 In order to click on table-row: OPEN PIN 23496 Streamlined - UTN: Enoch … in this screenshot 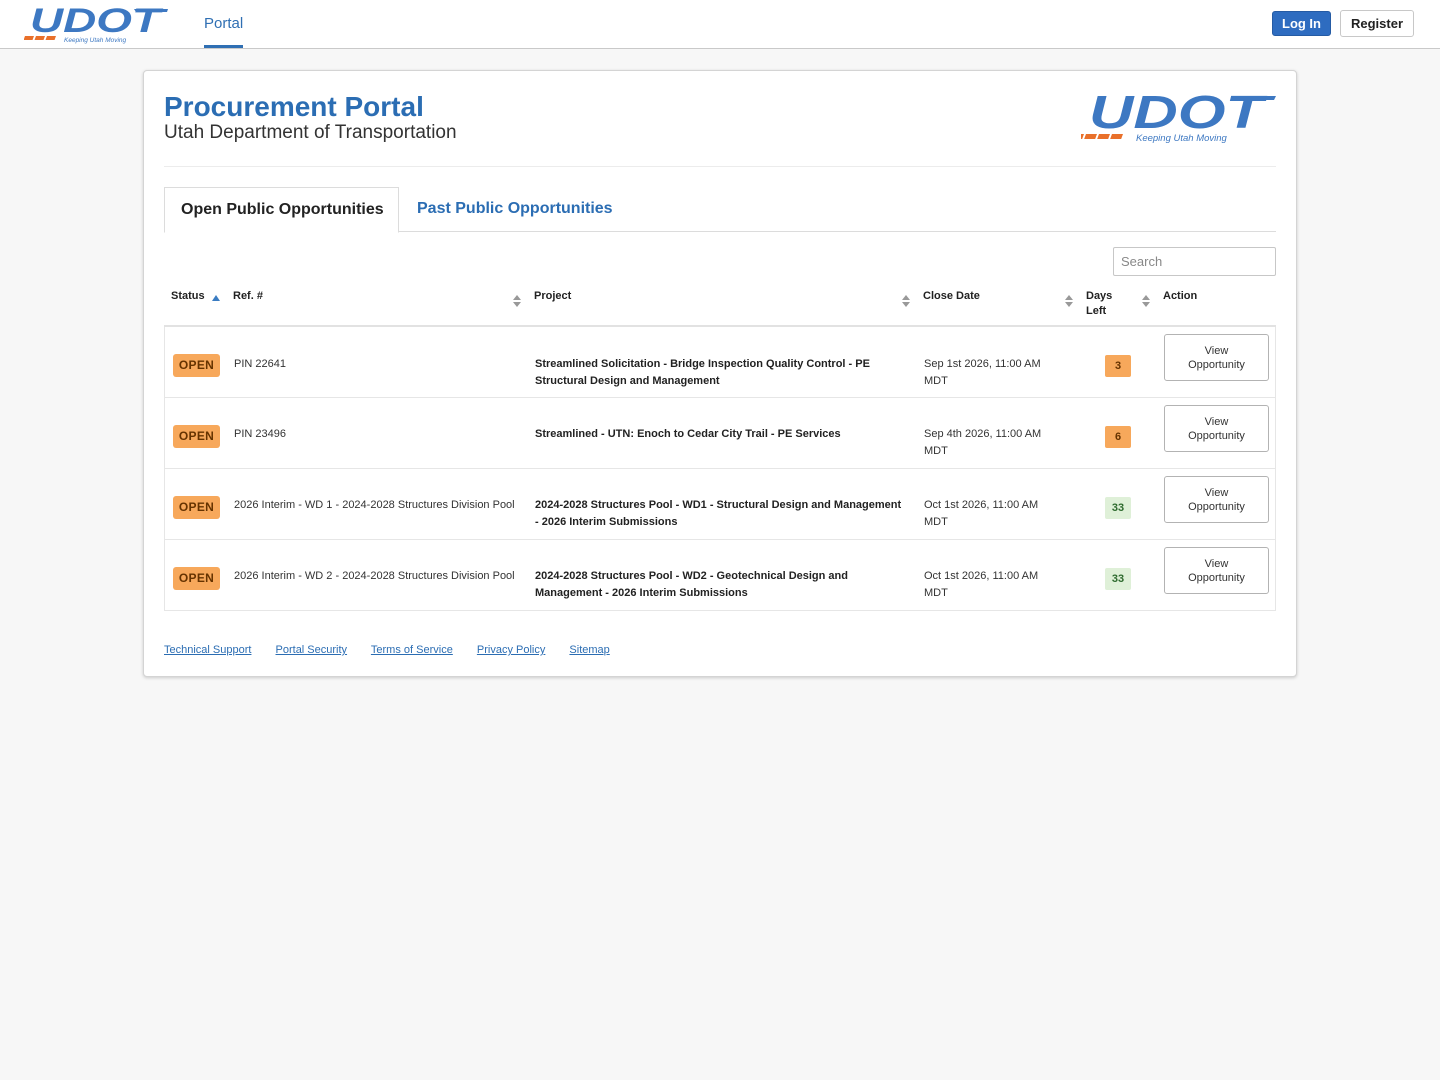, I will do `click(720, 433)`.